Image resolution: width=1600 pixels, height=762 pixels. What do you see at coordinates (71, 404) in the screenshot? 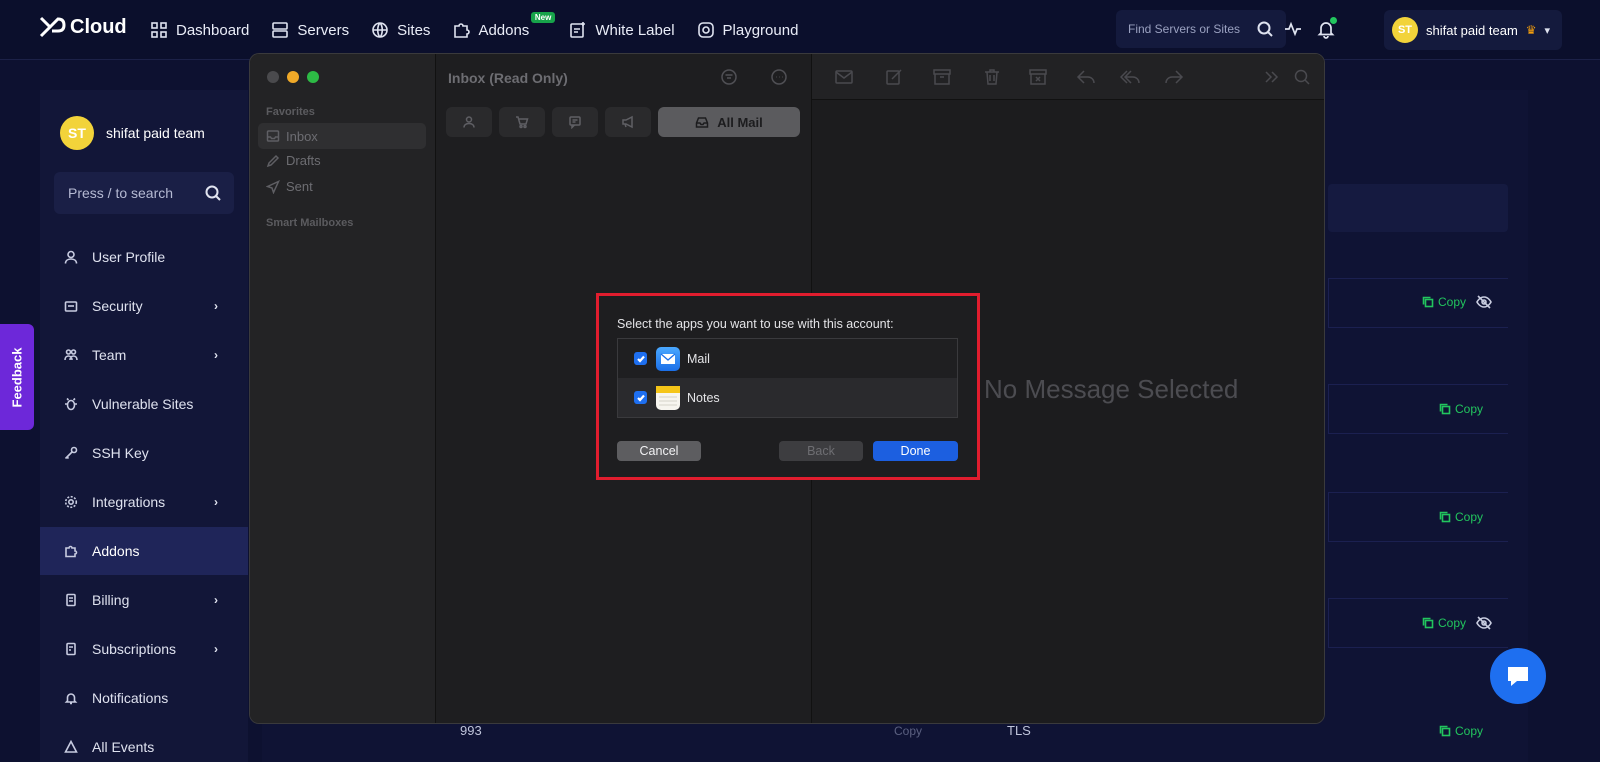
I see `bug-icon` at bounding box center [71, 404].